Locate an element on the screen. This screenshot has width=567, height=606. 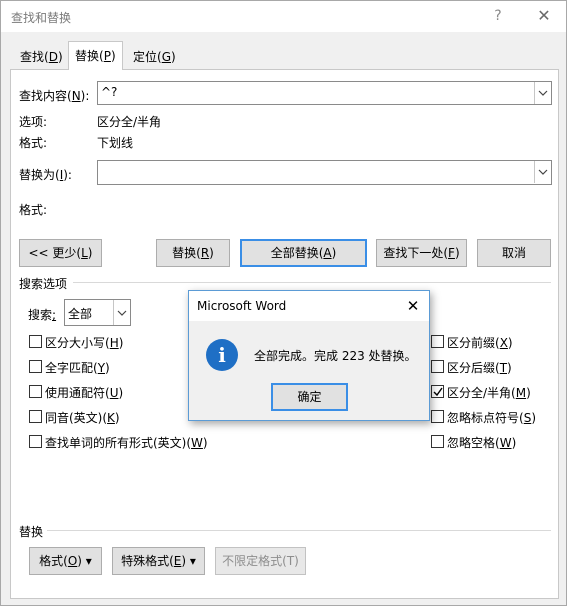
match-prefix-label-text: 区分前缀( is located at coordinates (473, 343).